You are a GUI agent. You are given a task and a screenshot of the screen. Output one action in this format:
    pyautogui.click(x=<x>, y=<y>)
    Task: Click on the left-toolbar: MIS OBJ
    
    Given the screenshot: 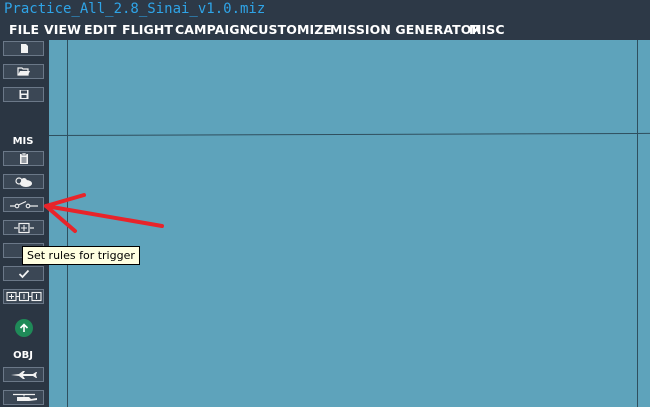 What is the action you would take?
    pyautogui.click(x=24, y=223)
    